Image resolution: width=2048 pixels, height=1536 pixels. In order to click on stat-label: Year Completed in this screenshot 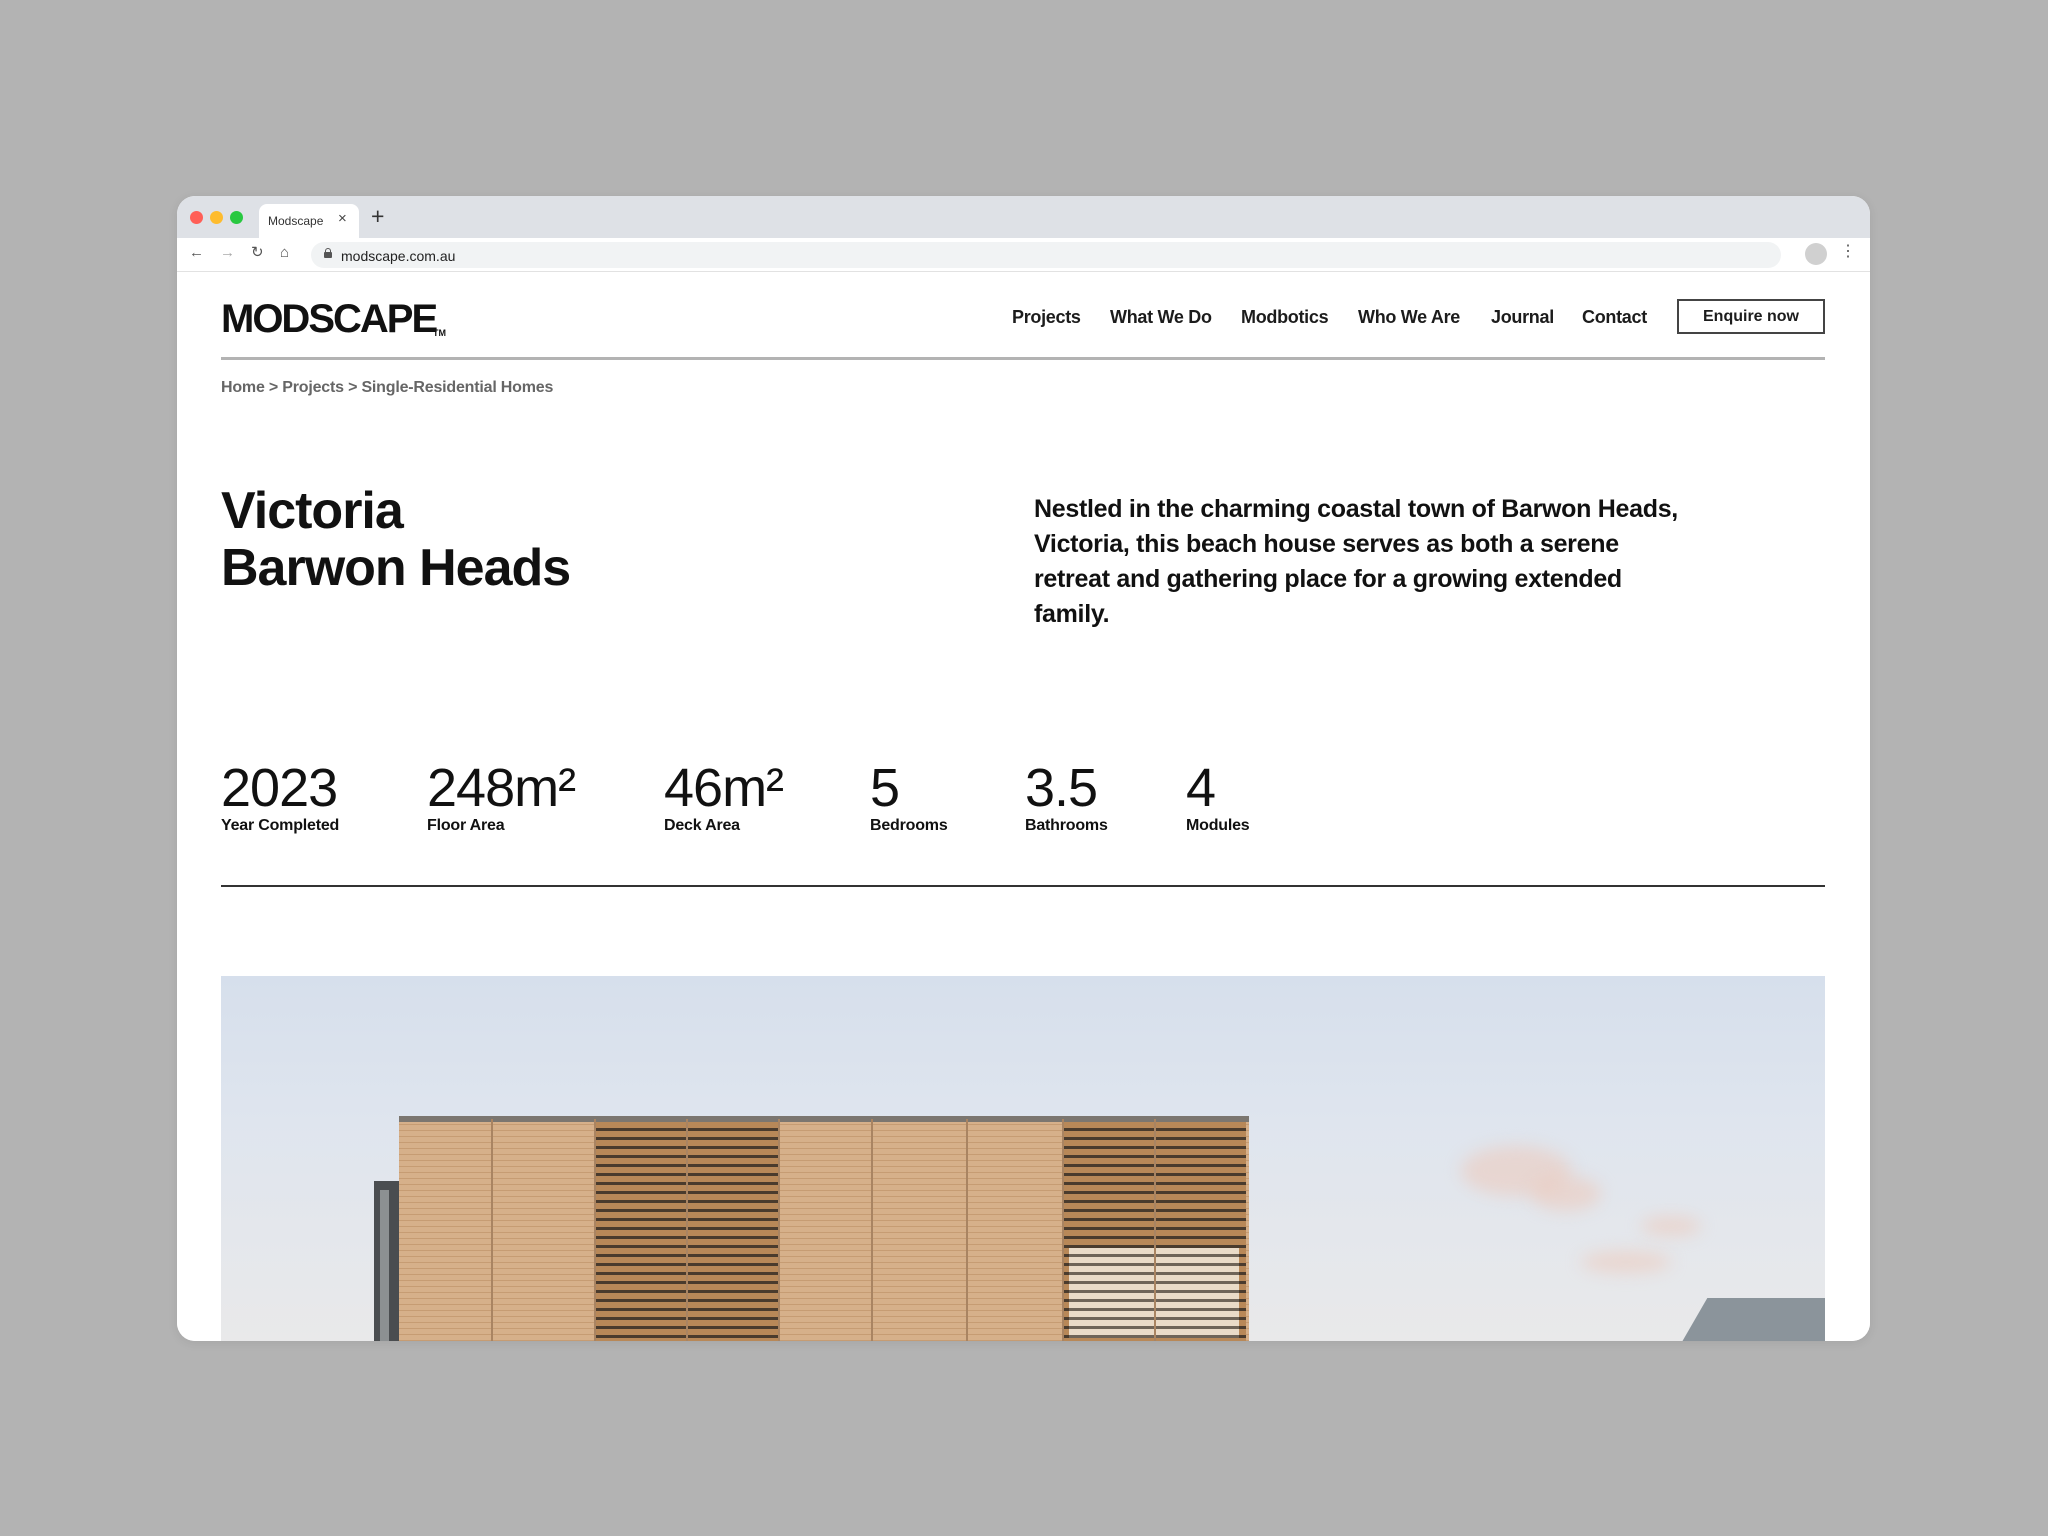, I will do `click(280, 825)`.